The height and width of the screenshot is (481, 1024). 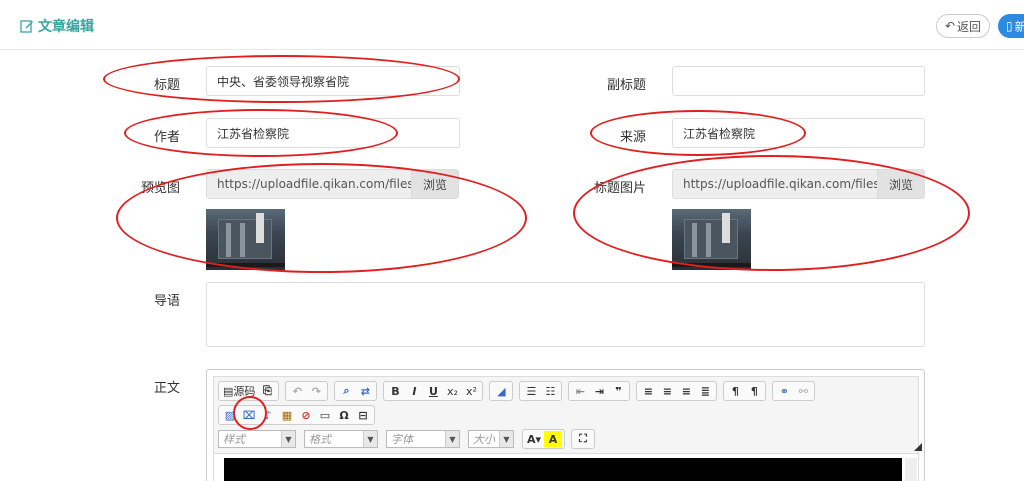 I want to click on page-title-text: 文章编辑, so click(x=66, y=27).